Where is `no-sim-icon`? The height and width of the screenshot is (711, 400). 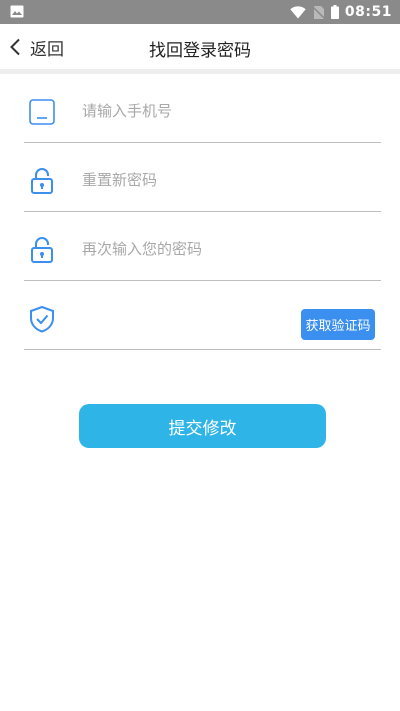 no-sim-icon is located at coordinates (318, 12).